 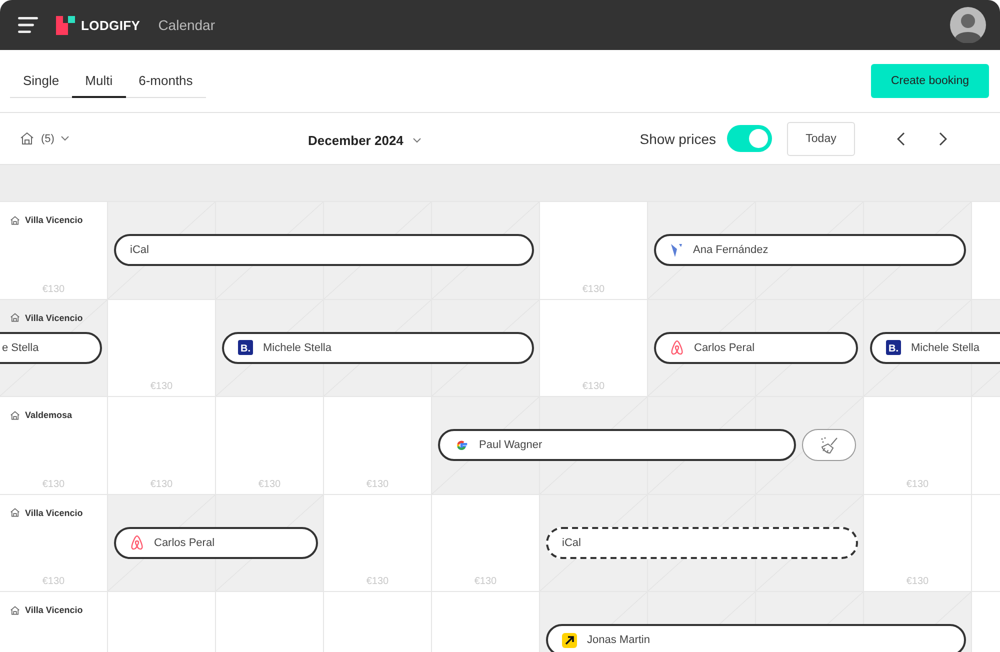 I want to click on v-shape-icon, so click(x=676, y=250).